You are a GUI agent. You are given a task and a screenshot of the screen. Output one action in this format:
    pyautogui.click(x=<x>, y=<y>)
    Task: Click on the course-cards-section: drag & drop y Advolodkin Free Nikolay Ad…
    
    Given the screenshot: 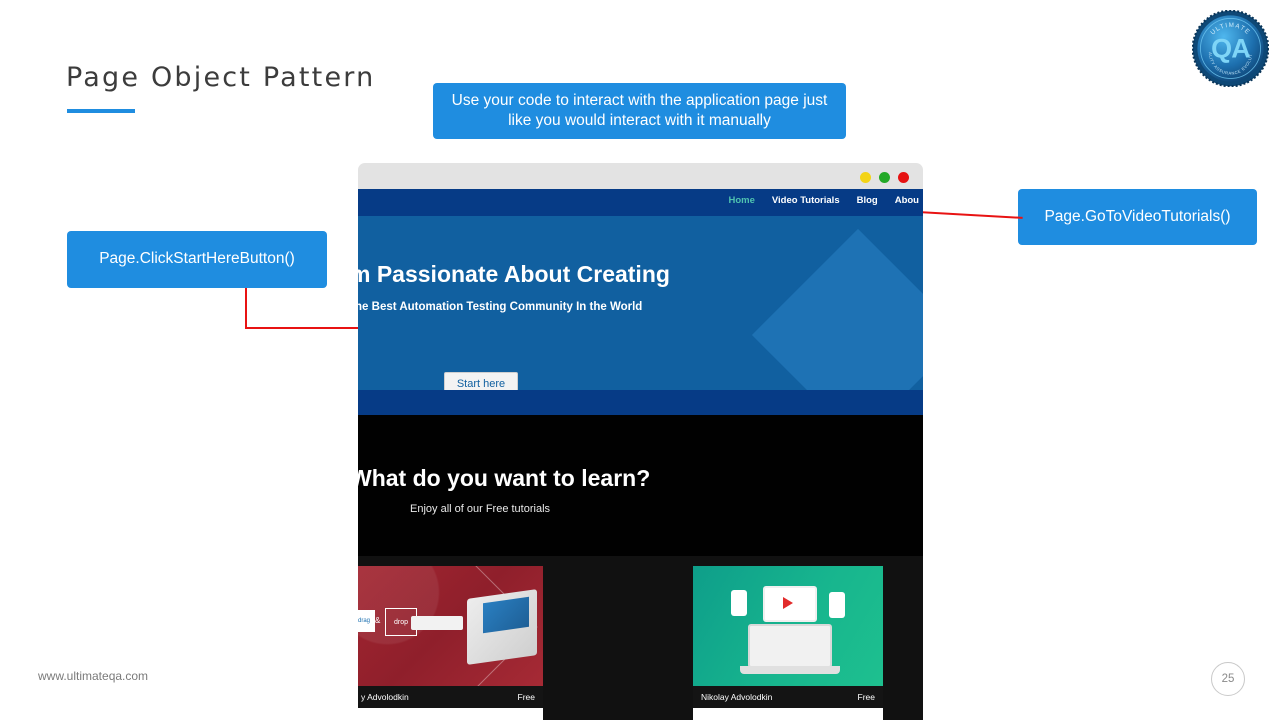 What is the action you would take?
    pyautogui.click(x=640, y=638)
    